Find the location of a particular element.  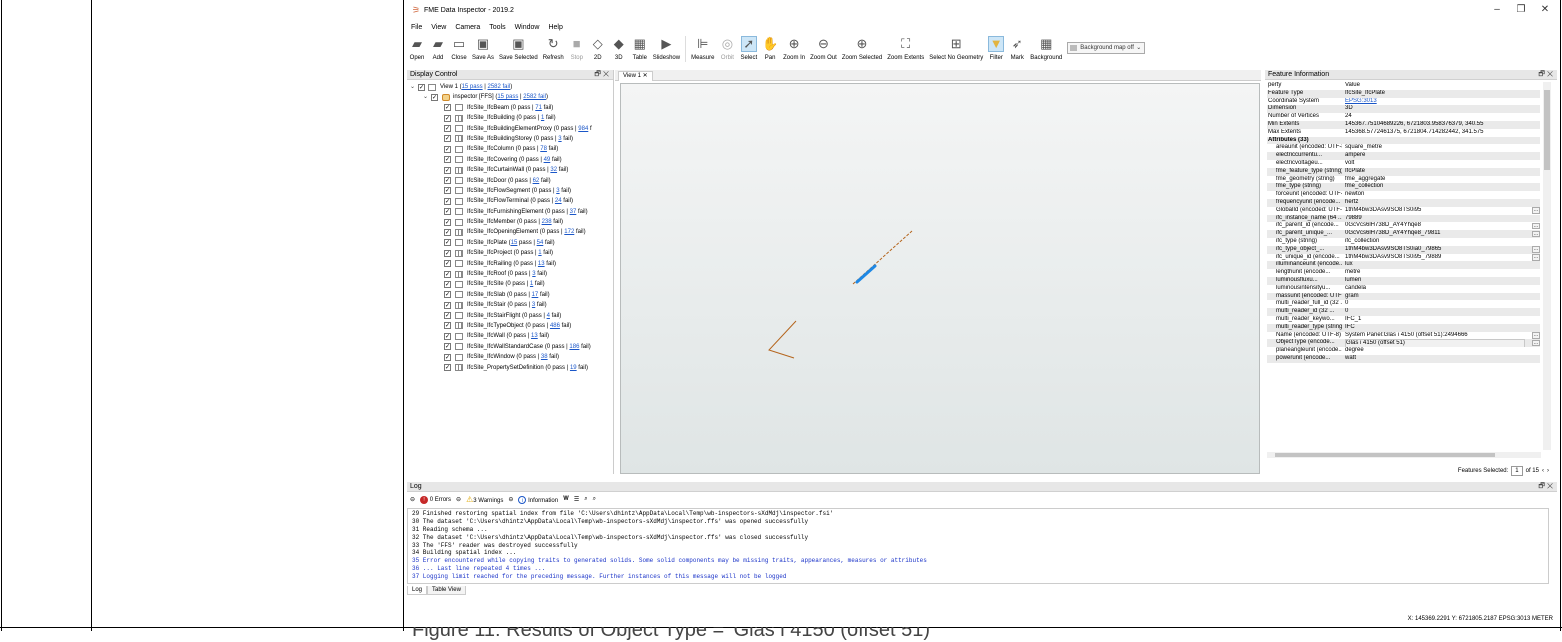

attribute-row: multi_reader_keywo... IFC_1 is located at coordinates (1403, 320).